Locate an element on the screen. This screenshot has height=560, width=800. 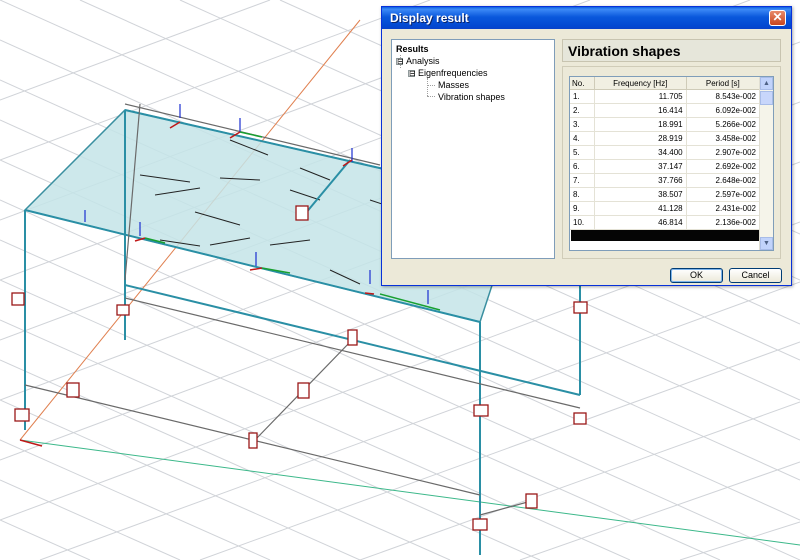
tree-root-results: Results is located at coordinates (412, 49).